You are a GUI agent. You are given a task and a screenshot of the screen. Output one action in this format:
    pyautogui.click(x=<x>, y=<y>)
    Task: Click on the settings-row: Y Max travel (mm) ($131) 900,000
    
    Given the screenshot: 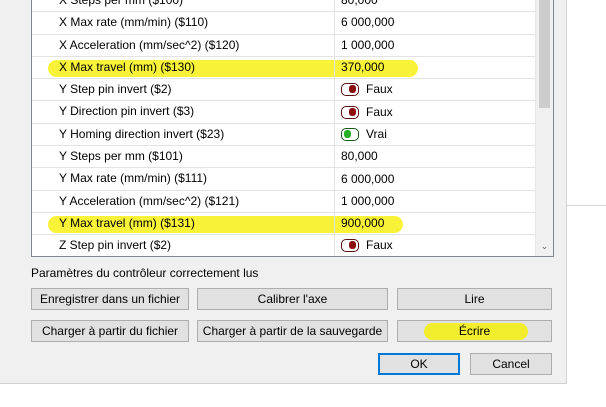 What is the action you would take?
    pyautogui.click(x=283, y=224)
    